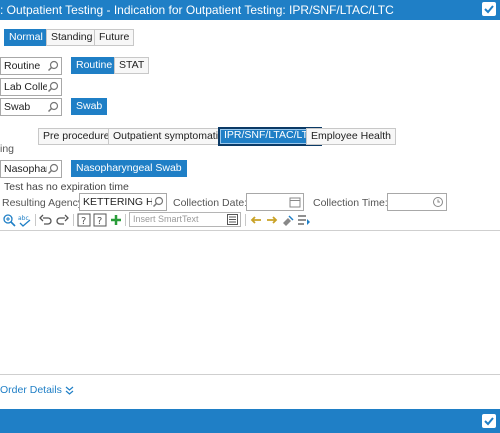 The width and height of the screenshot is (500, 433). Describe the element at coordinates (250, 421) in the screenshot. I see `footer-bar` at that location.